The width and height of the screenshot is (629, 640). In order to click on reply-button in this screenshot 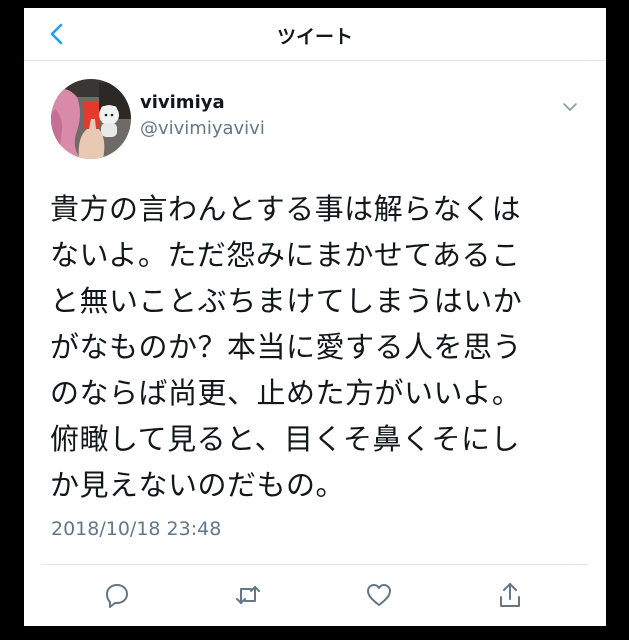, I will do `click(117, 595)`.